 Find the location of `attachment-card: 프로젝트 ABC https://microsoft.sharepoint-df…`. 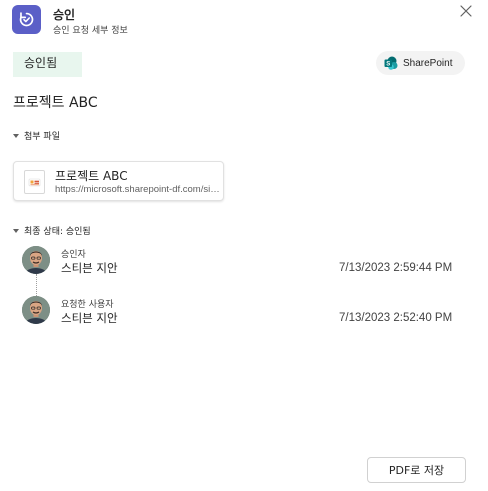

attachment-card: 프로젝트 ABC https://microsoft.sharepoint-df… is located at coordinates (118, 181).